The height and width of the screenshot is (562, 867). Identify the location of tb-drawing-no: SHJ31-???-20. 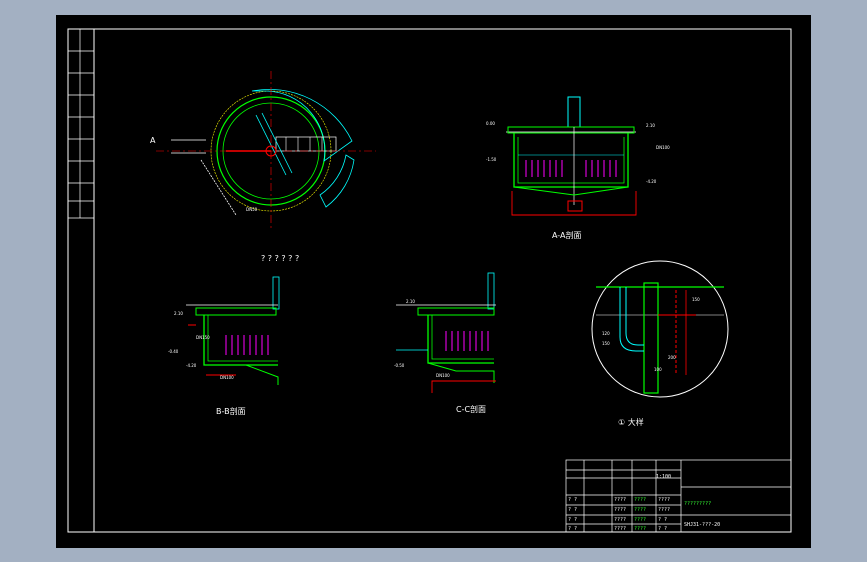
(702, 525).